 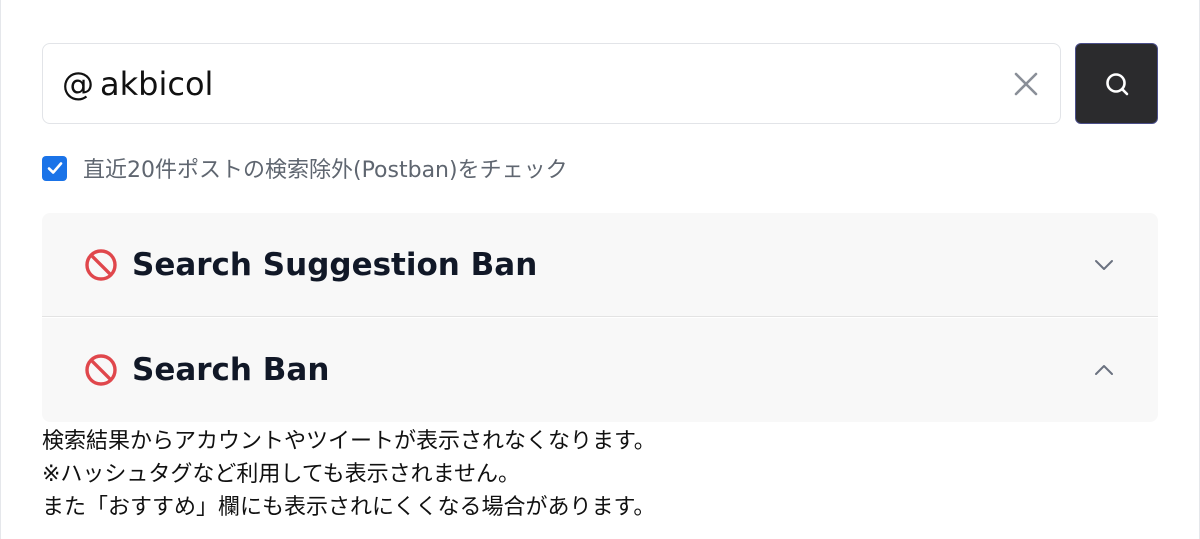 I want to click on clear-button, so click(x=1026, y=84).